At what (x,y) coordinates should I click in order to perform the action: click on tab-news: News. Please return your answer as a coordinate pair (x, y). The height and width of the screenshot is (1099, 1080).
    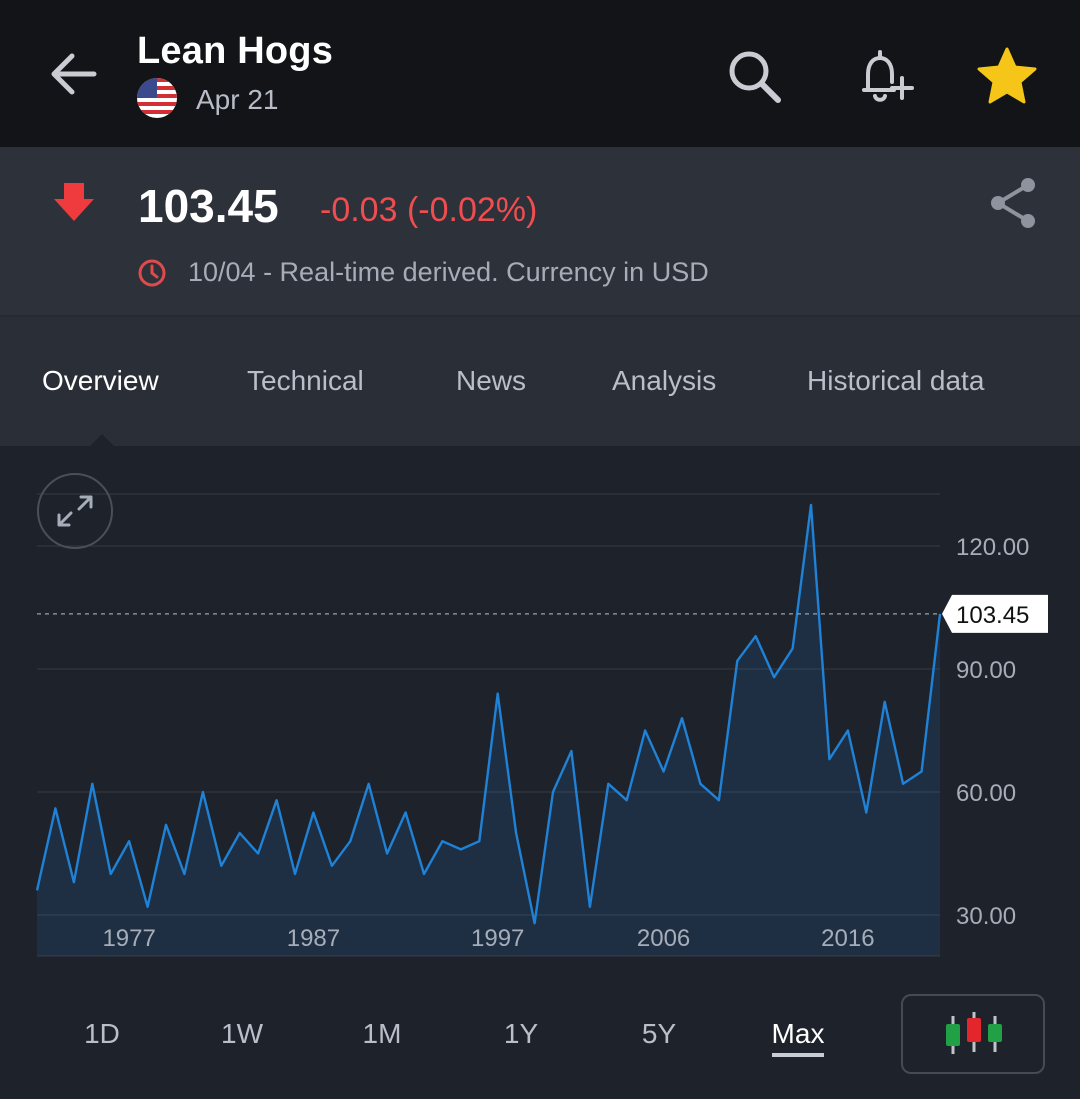
    Looking at the image, I should click on (491, 381).